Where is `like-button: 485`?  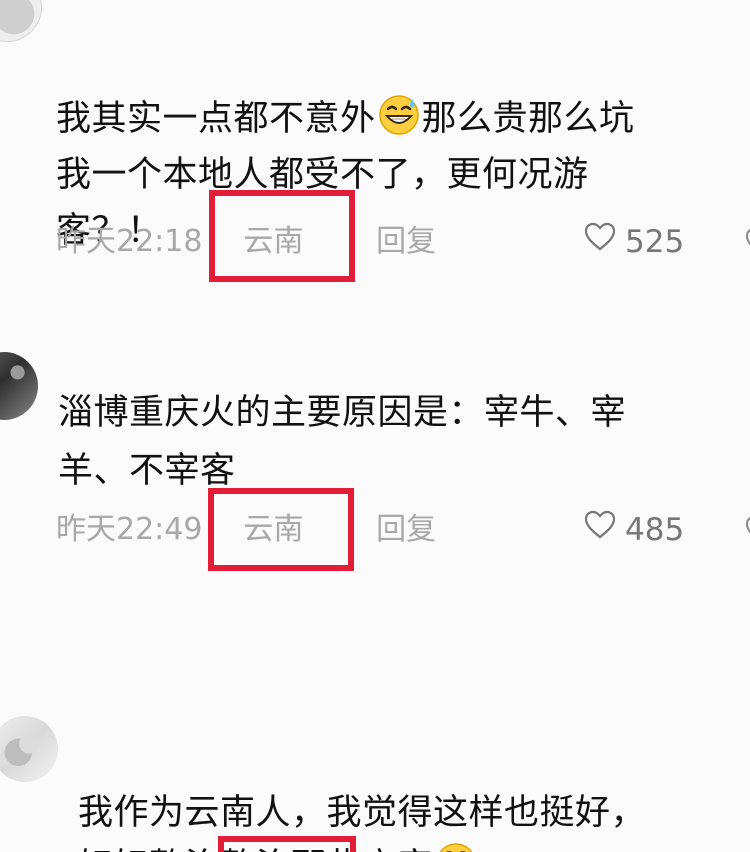 like-button: 485 is located at coordinates (633, 530).